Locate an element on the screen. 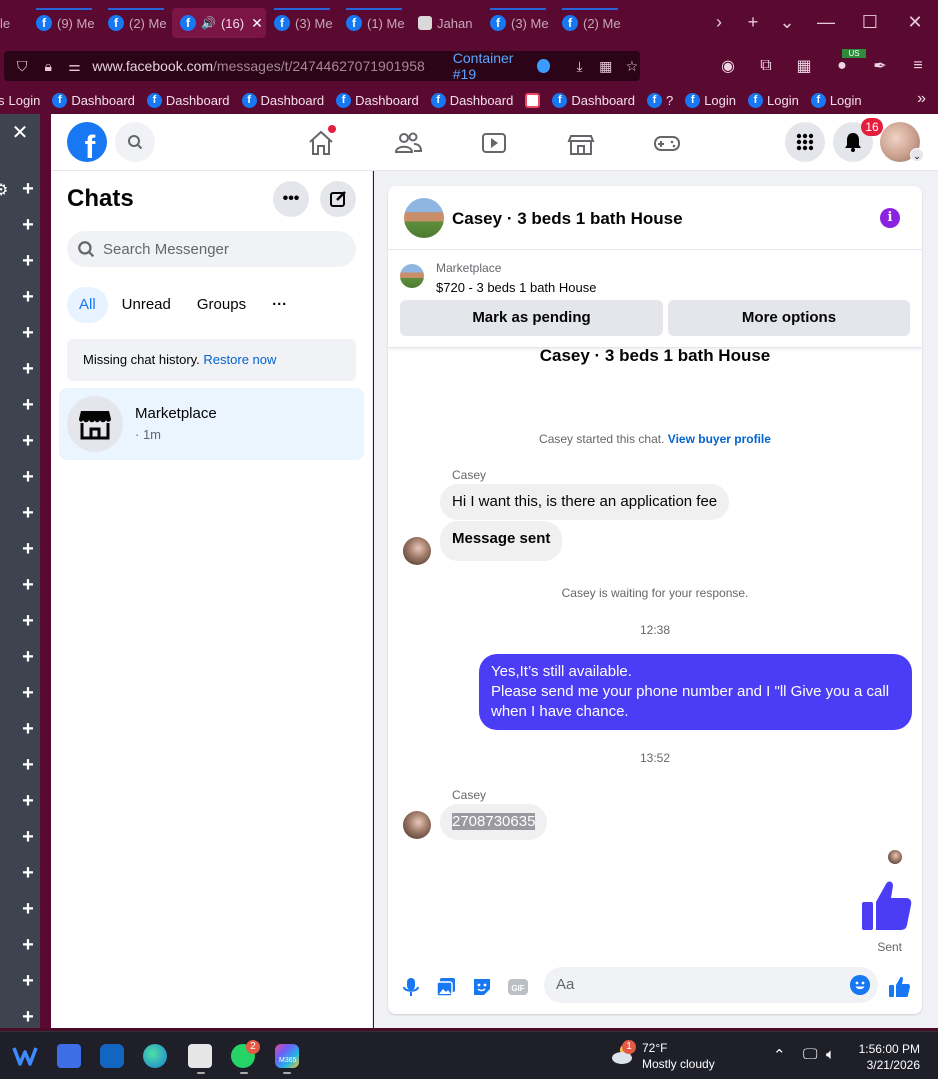  conversation-title: Casey · 3 beds 1 bath House is located at coordinates (567, 219).